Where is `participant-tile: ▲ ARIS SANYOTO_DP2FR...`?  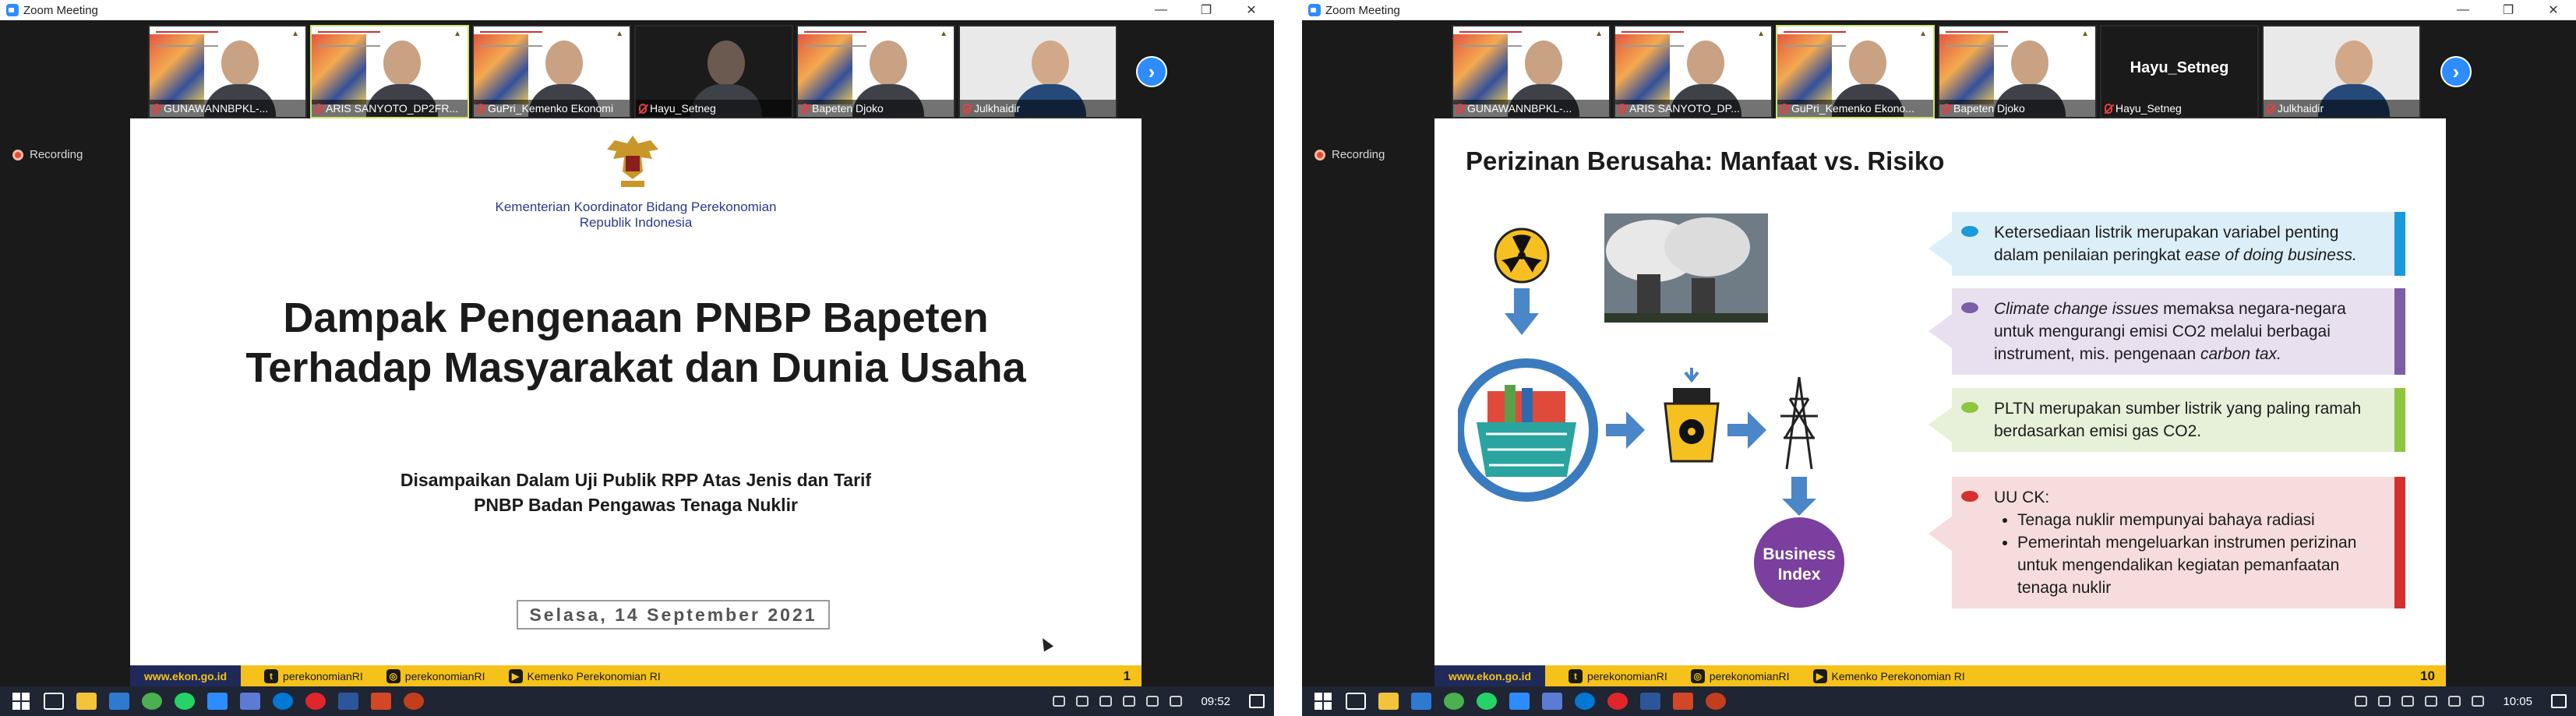
participant-tile: ▲ ARIS SANYOTO_DP2FR... is located at coordinates (389, 71).